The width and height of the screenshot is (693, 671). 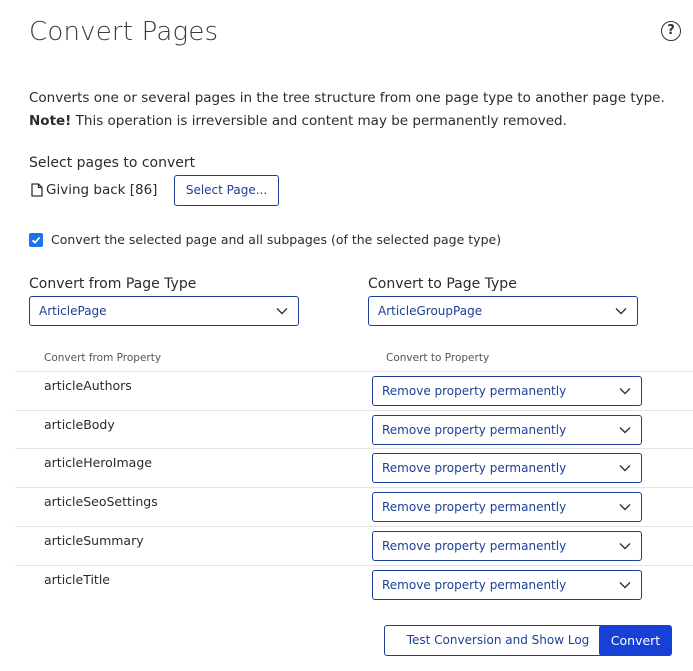 I want to click on select-pages-label: Select pages to convert, so click(x=112, y=163).